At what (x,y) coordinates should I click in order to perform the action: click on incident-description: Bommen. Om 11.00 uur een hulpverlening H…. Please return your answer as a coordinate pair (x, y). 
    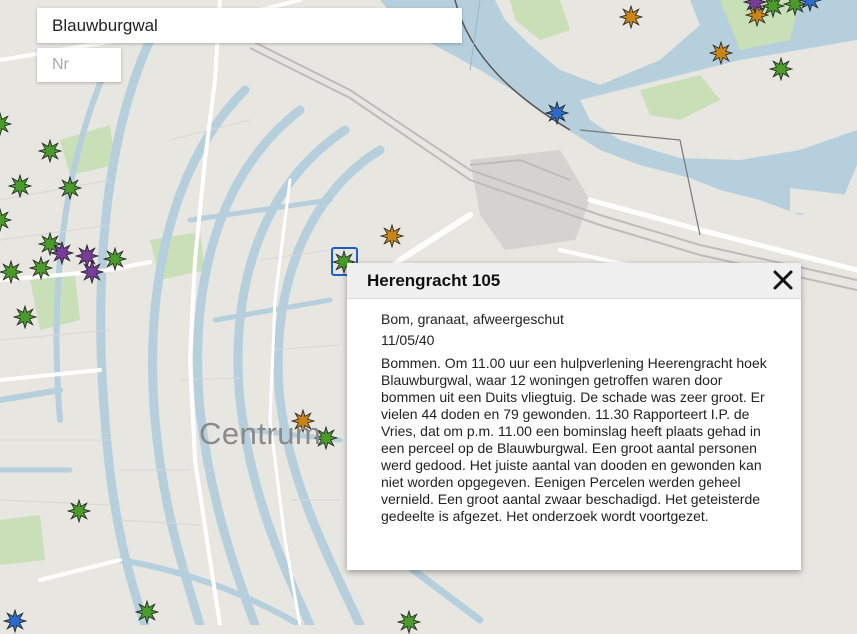
    Looking at the image, I should click on (574, 439).